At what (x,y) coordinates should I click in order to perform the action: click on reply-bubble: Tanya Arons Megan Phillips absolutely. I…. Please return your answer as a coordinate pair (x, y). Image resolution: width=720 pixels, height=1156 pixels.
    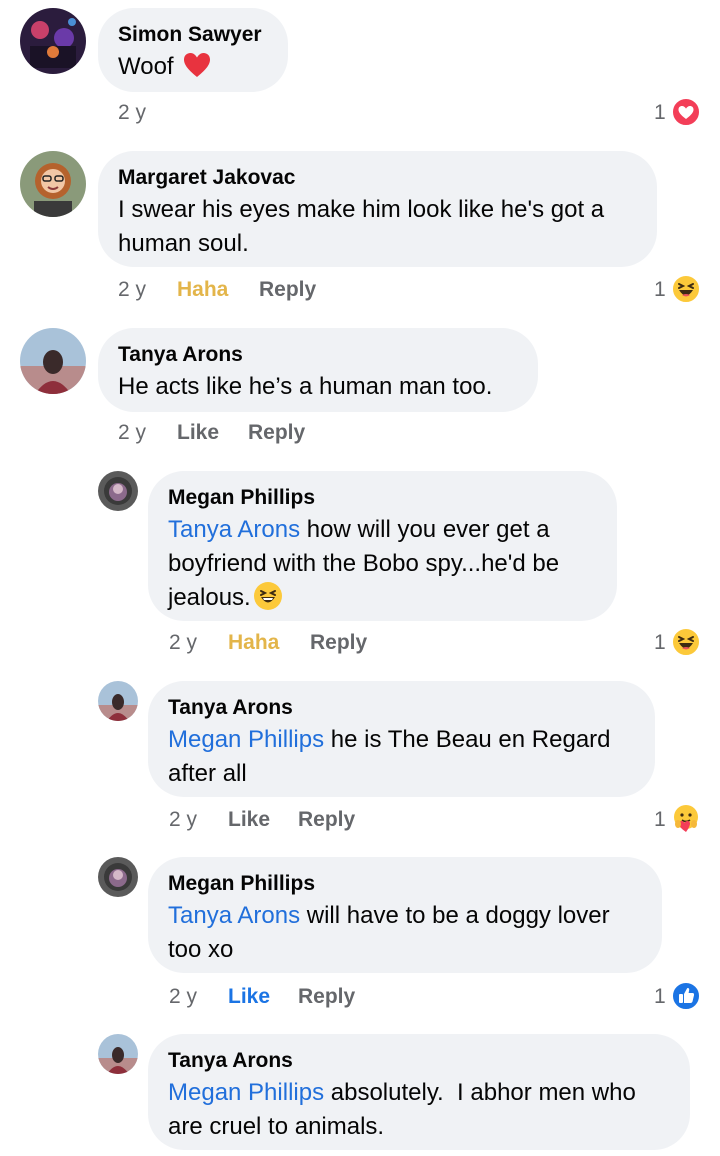
    Looking at the image, I should click on (419, 1092).